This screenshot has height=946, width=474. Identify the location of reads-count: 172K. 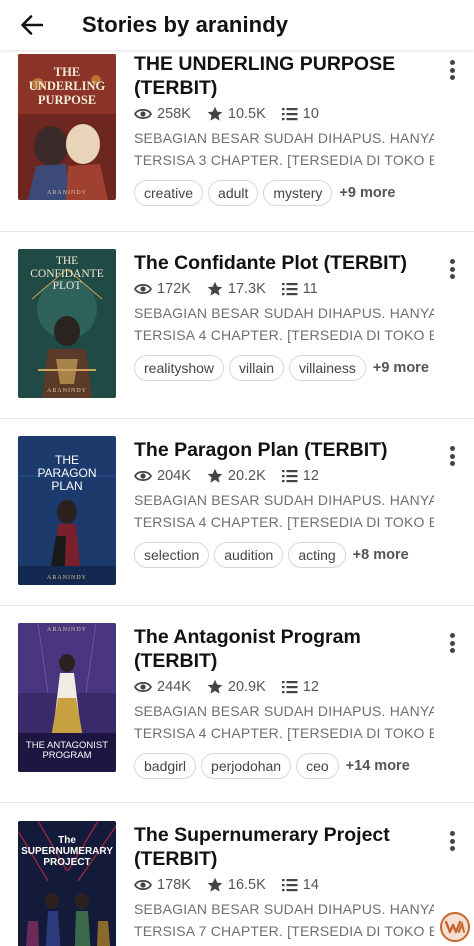
(174, 289).